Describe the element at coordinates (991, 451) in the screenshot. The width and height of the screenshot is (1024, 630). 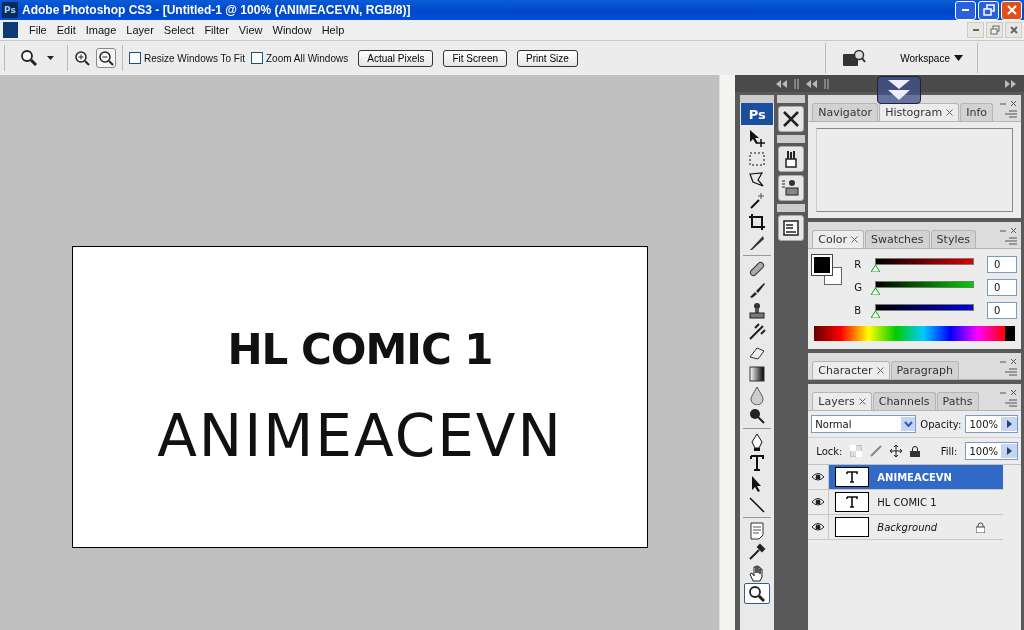
I see `fill-field: 100%` at that location.